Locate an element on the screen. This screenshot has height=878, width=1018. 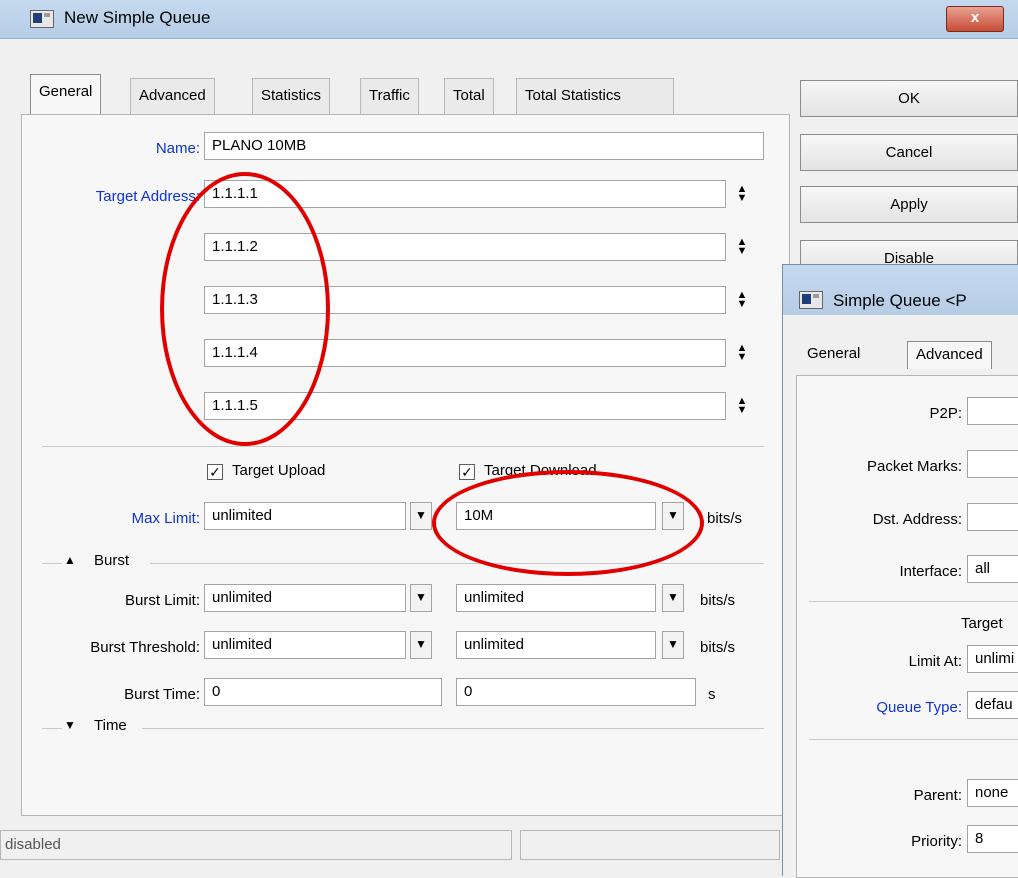
burst-time-download-field: 0 is located at coordinates (576, 692).